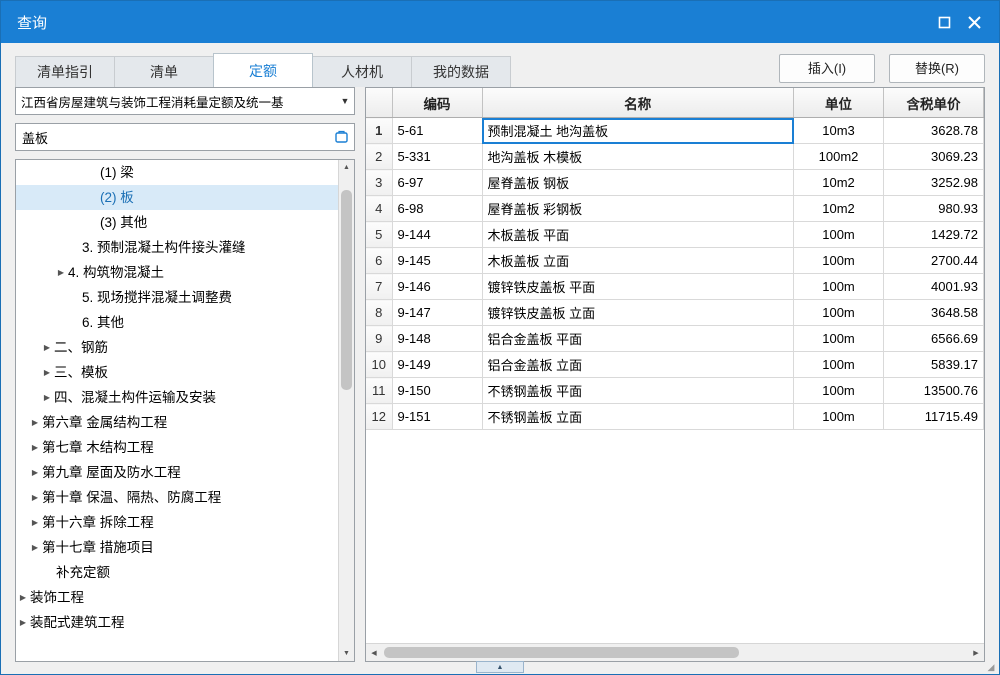 The height and width of the screenshot is (675, 1000). What do you see at coordinates (638, 312) in the screenshot?
I see `cell-name: 镀锌铁皮盖板 立面` at bounding box center [638, 312].